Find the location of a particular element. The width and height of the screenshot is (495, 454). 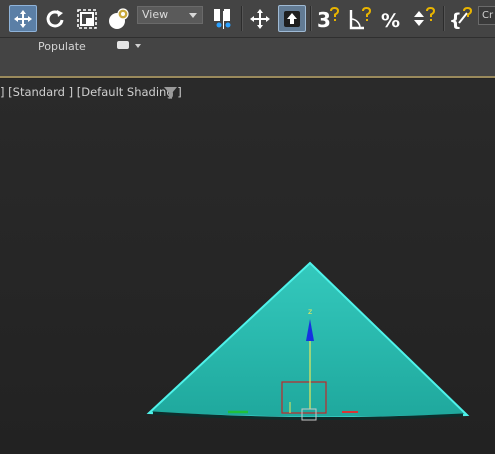

use-pivot-center-button is located at coordinates (223, 18).